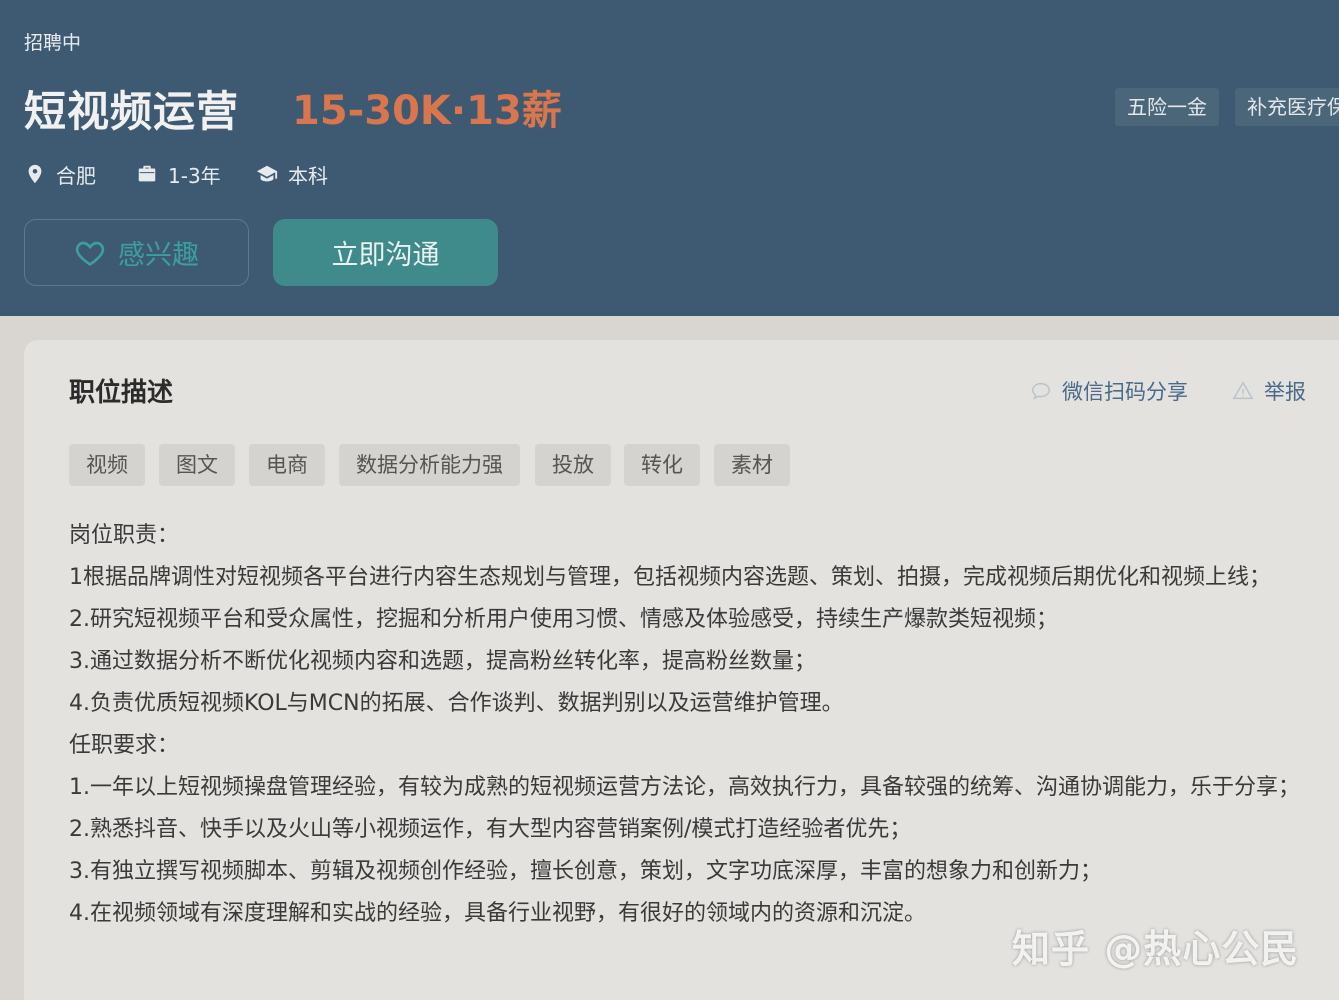 This screenshot has height=1000, width=1339. What do you see at coordinates (573, 465) in the screenshot?
I see `skill-tag: 投放` at bounding box center [573, 465].